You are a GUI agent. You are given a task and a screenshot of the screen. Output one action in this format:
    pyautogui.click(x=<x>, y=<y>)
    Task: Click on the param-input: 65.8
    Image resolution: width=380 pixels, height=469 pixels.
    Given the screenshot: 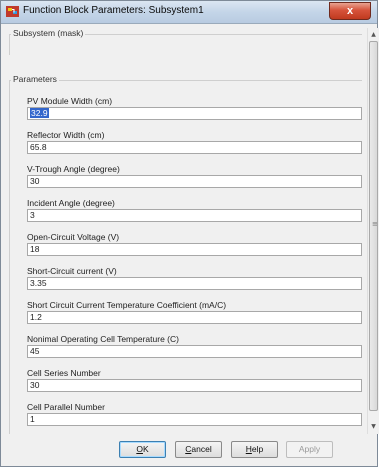 What is the action you would take?
    pyautogui.click(x=194, y=147)
    